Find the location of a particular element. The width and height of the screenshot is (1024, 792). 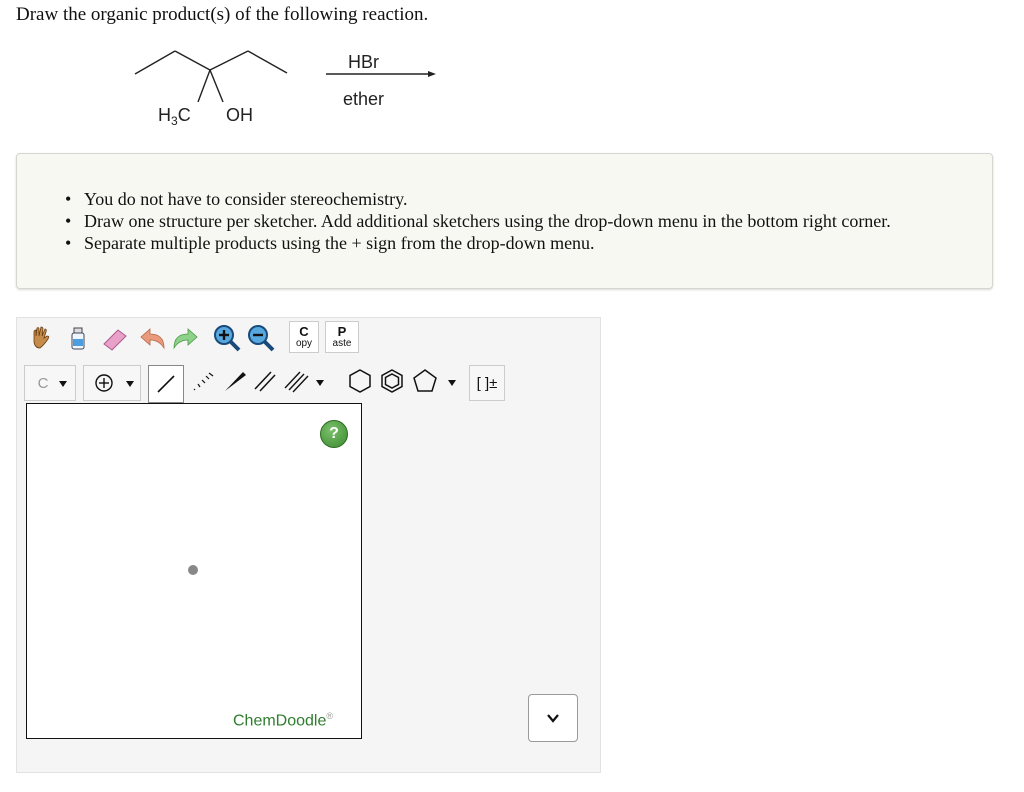

copy-button: C opy is located at coordinates (304, 337).